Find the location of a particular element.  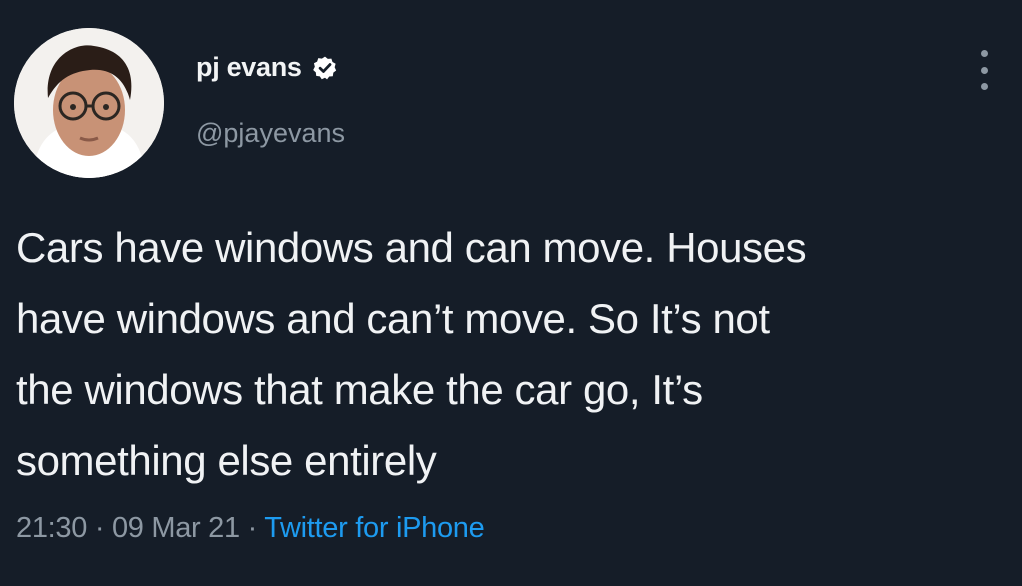

tweet-text-line: Cars have windows and can move. Houses is located at coordinates (411, 247).